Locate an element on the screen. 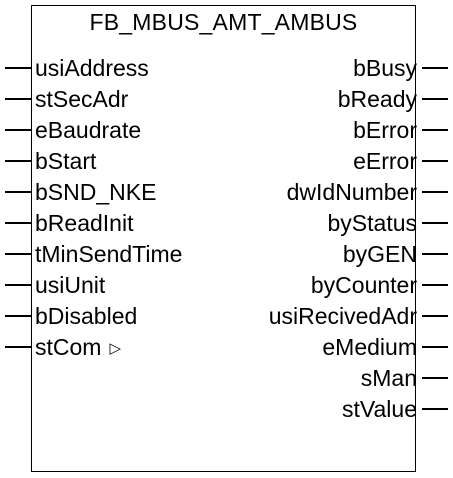 The width and height of the screenshot is (453, 478). input-pin-label-text: stCom is located at coordinates (68, 347).